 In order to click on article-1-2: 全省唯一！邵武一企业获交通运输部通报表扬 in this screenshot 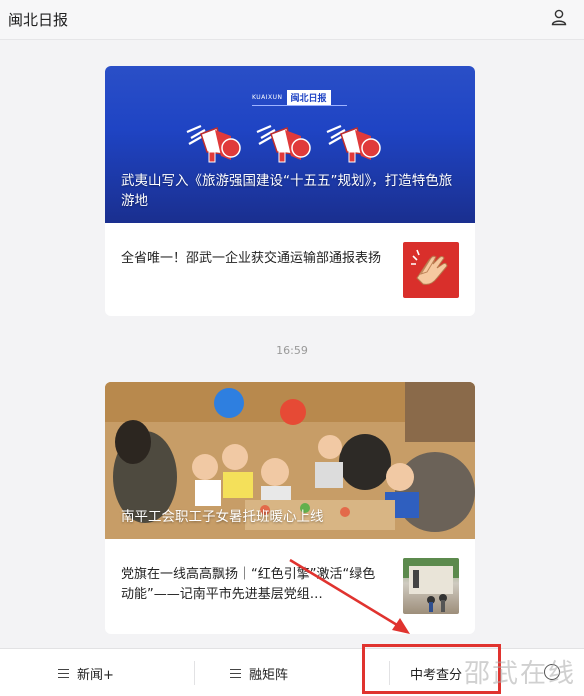, I will do `click(290, 269)`.